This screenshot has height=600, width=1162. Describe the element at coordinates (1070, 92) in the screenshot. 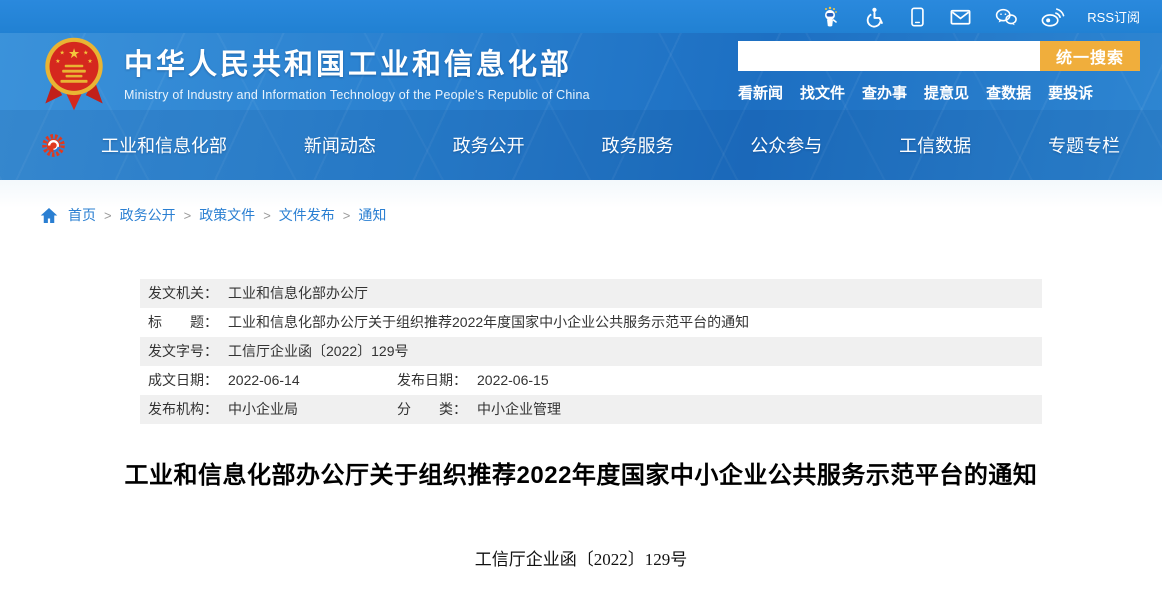

I see `quick-link: 要投诉` at that location.